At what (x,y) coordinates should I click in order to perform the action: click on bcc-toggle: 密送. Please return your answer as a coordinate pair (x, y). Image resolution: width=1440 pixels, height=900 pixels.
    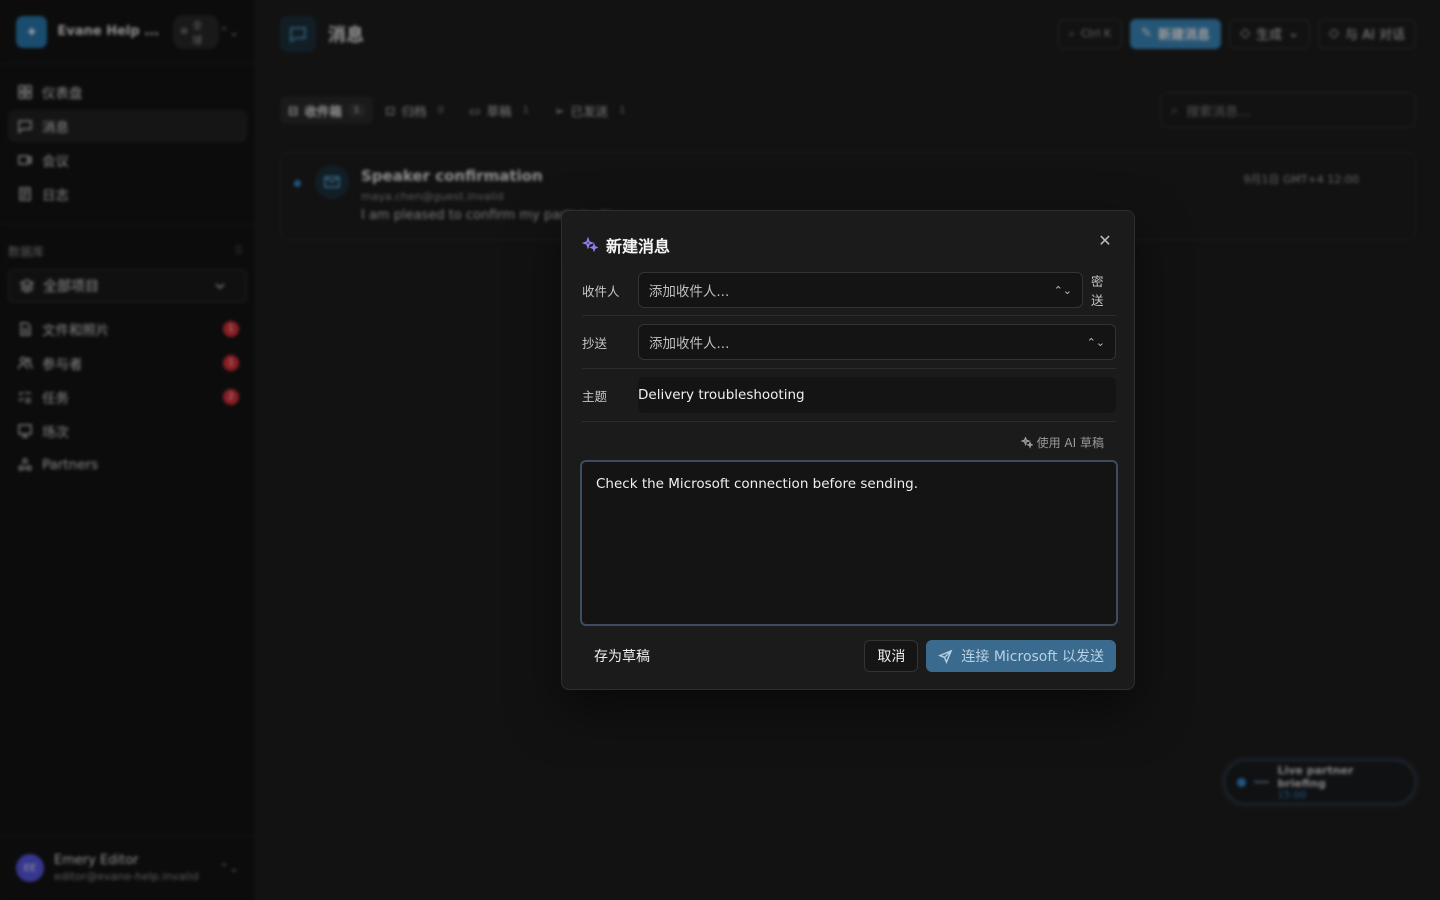
    Looking at the image, I should click on (1103, 290).